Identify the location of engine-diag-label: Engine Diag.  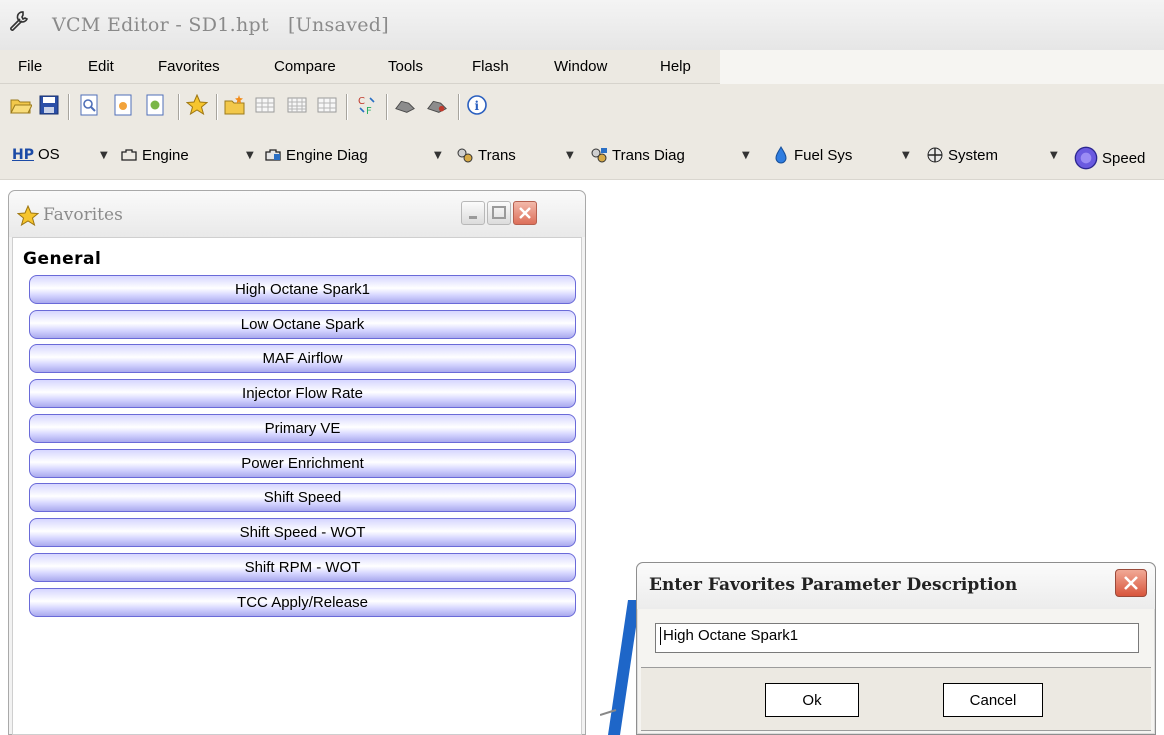
(327, 155).